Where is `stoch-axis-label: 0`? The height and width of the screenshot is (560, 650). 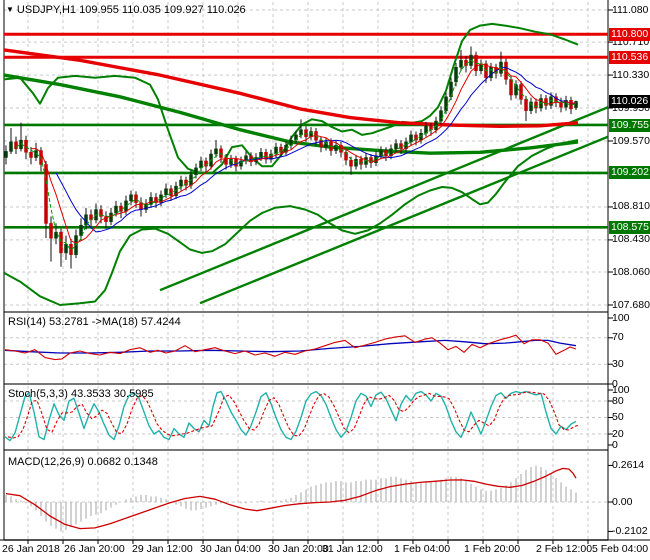 stoch-axis-label: 0 is located at coordinates (615, 444).